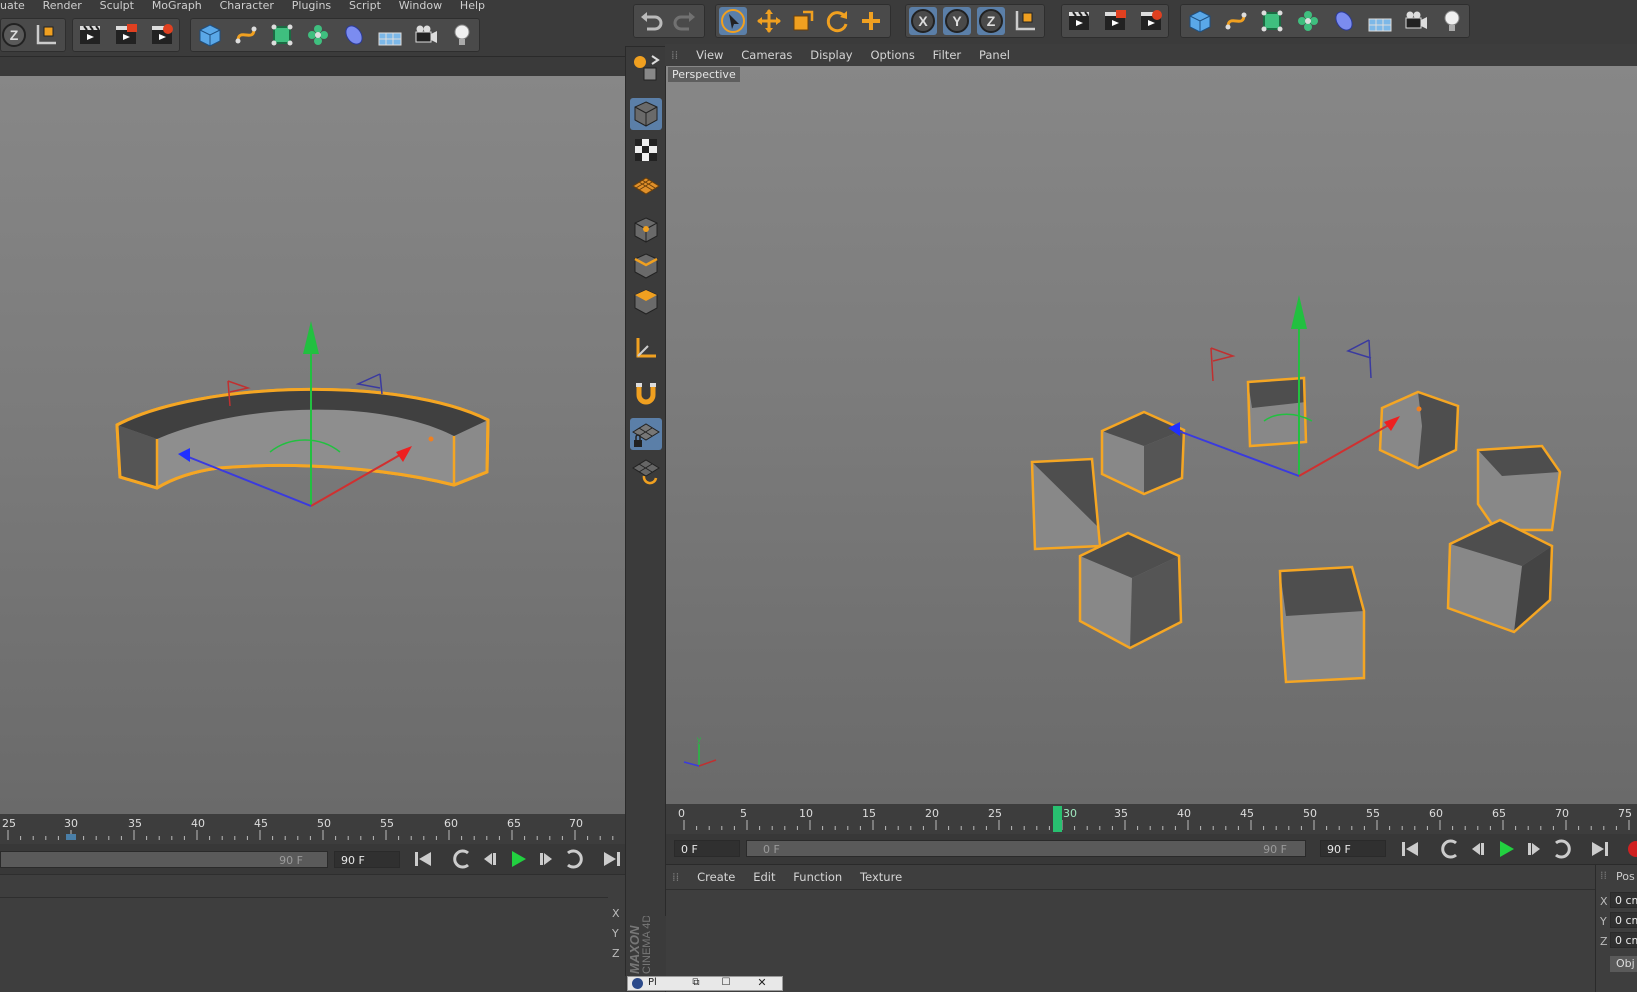 Image resolution: width=1637 pixels, height=992 pixels. What do you see at coordinates (462, 859) in the screenshot?
I see `left-prev-key-button` at bounding box center [462, 859].